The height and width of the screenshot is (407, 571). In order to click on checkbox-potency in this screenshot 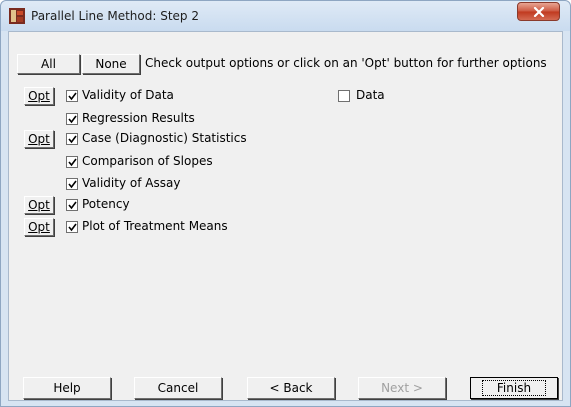, I will do `click(72, 205)`.